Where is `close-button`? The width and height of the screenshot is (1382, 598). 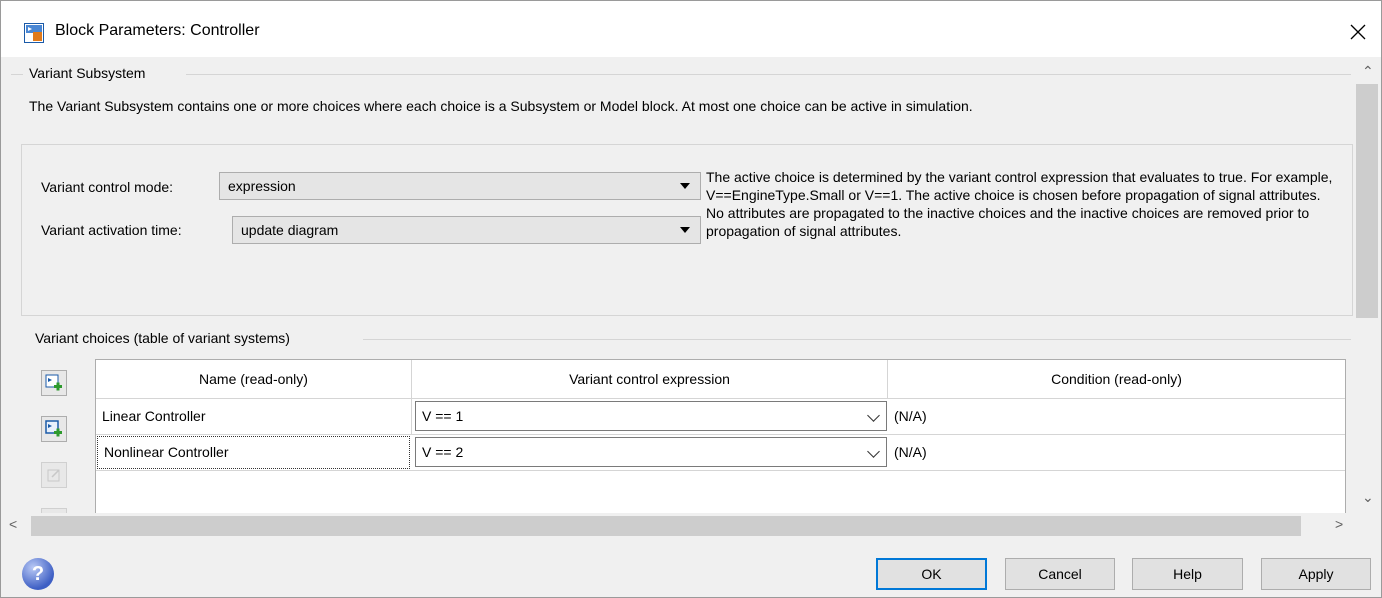
close-button is located at coordinates (1358, 32).